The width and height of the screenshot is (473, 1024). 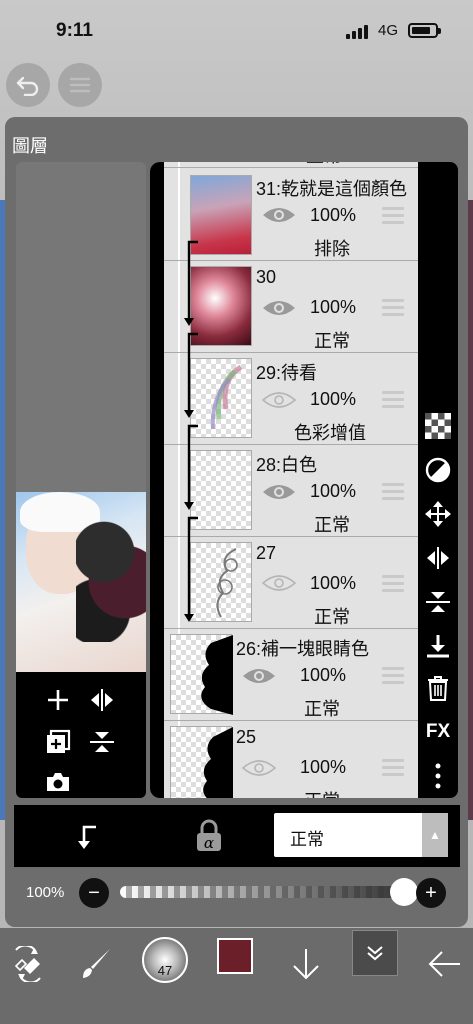 I want to click on layer-blend-mode: 色彩增值, so click(x=330, y=433).